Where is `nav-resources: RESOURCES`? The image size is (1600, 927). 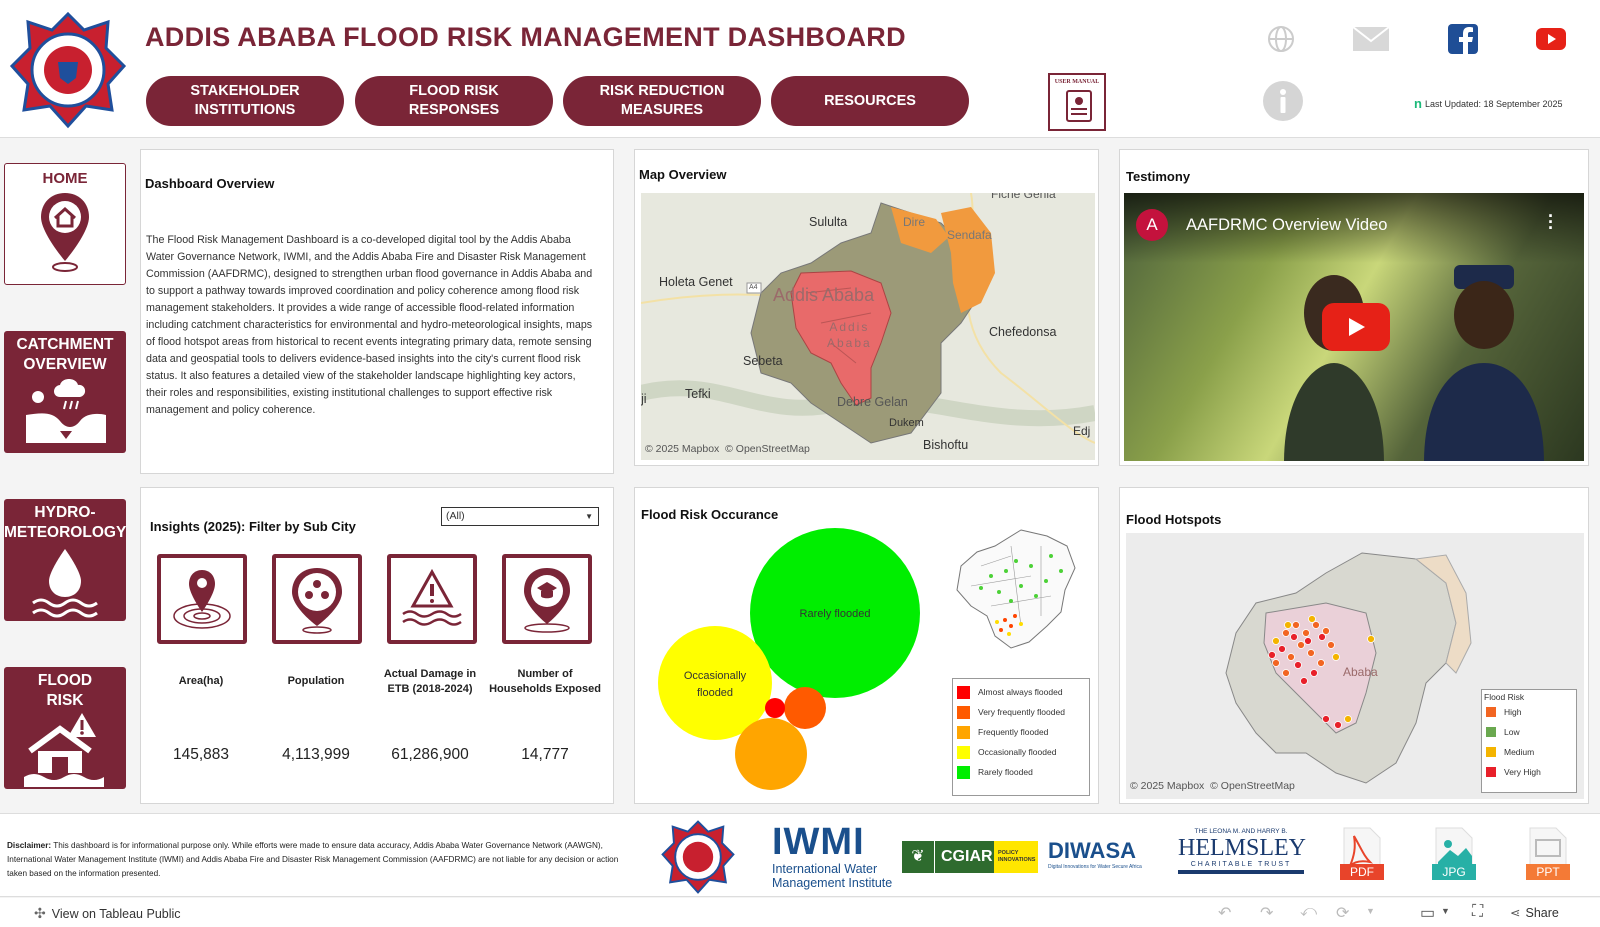
nav-resources: RESOURCES is located at coordinates (870, 101).